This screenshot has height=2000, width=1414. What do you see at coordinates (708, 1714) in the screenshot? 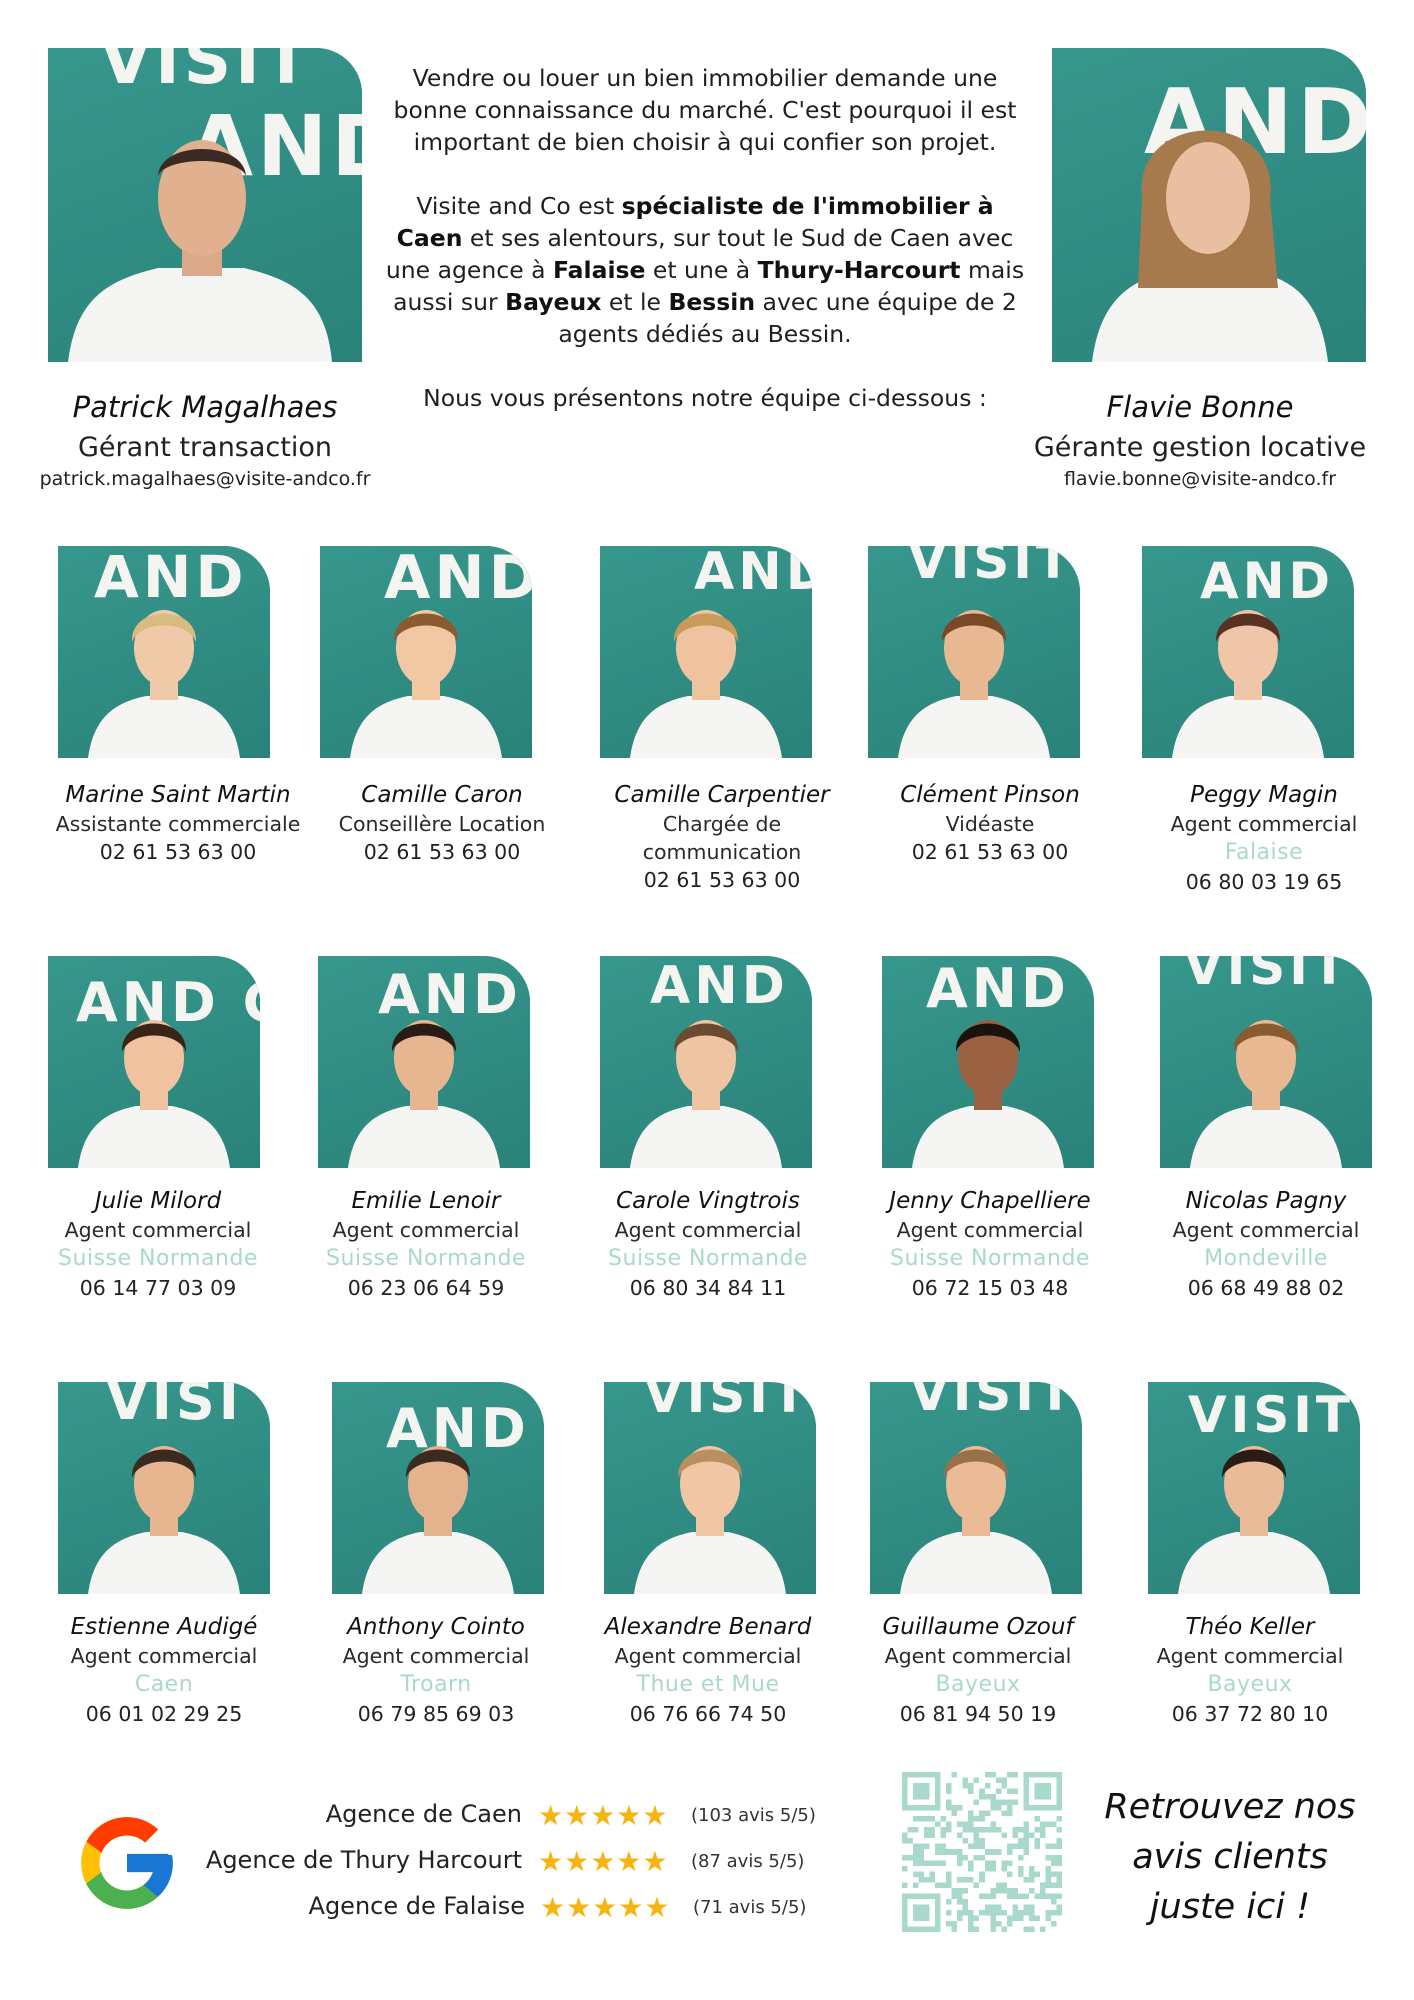
I see `member-phone: 06 76 66 74 50` at bounding box center [708, 1714].